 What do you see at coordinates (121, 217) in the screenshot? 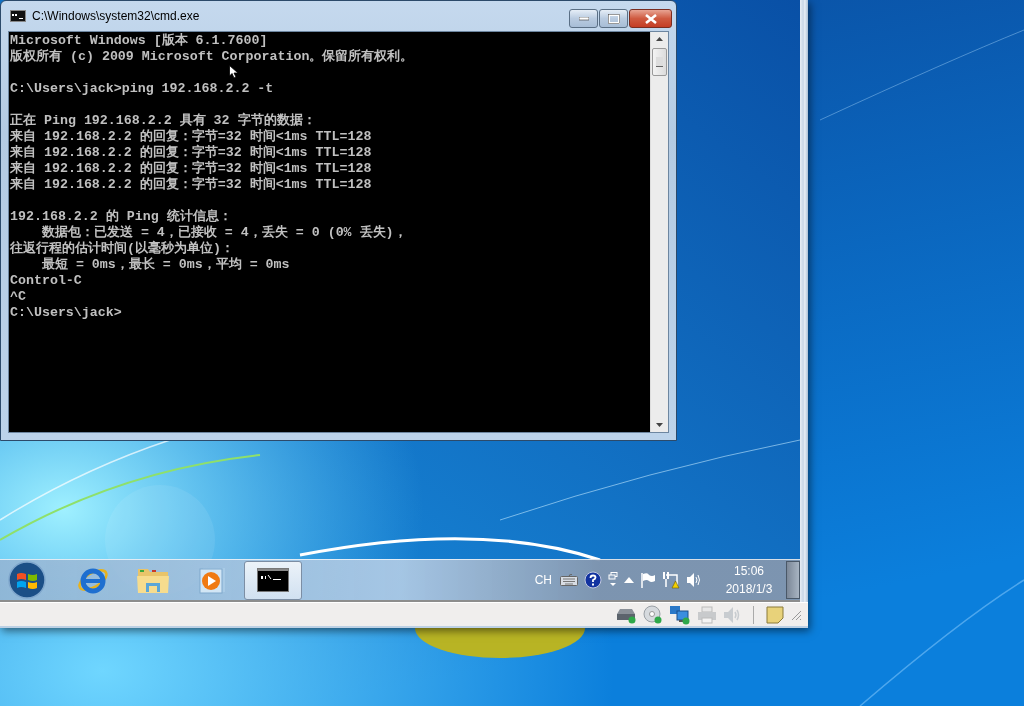
I see `console-line: 192.168.2.2 的 Ping 统计信息：` at bounding box center [121, 217].